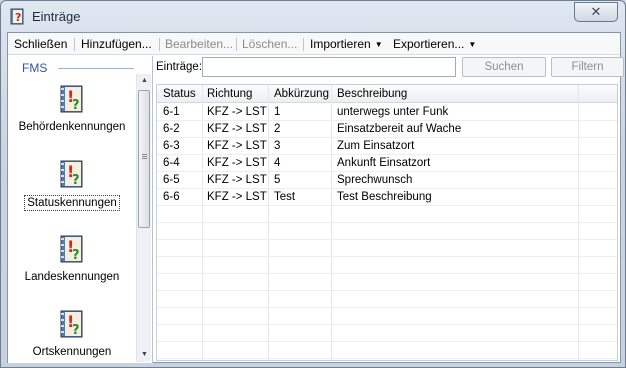  I want to click on scroll-up-icon: ▲, so click(144, 81).